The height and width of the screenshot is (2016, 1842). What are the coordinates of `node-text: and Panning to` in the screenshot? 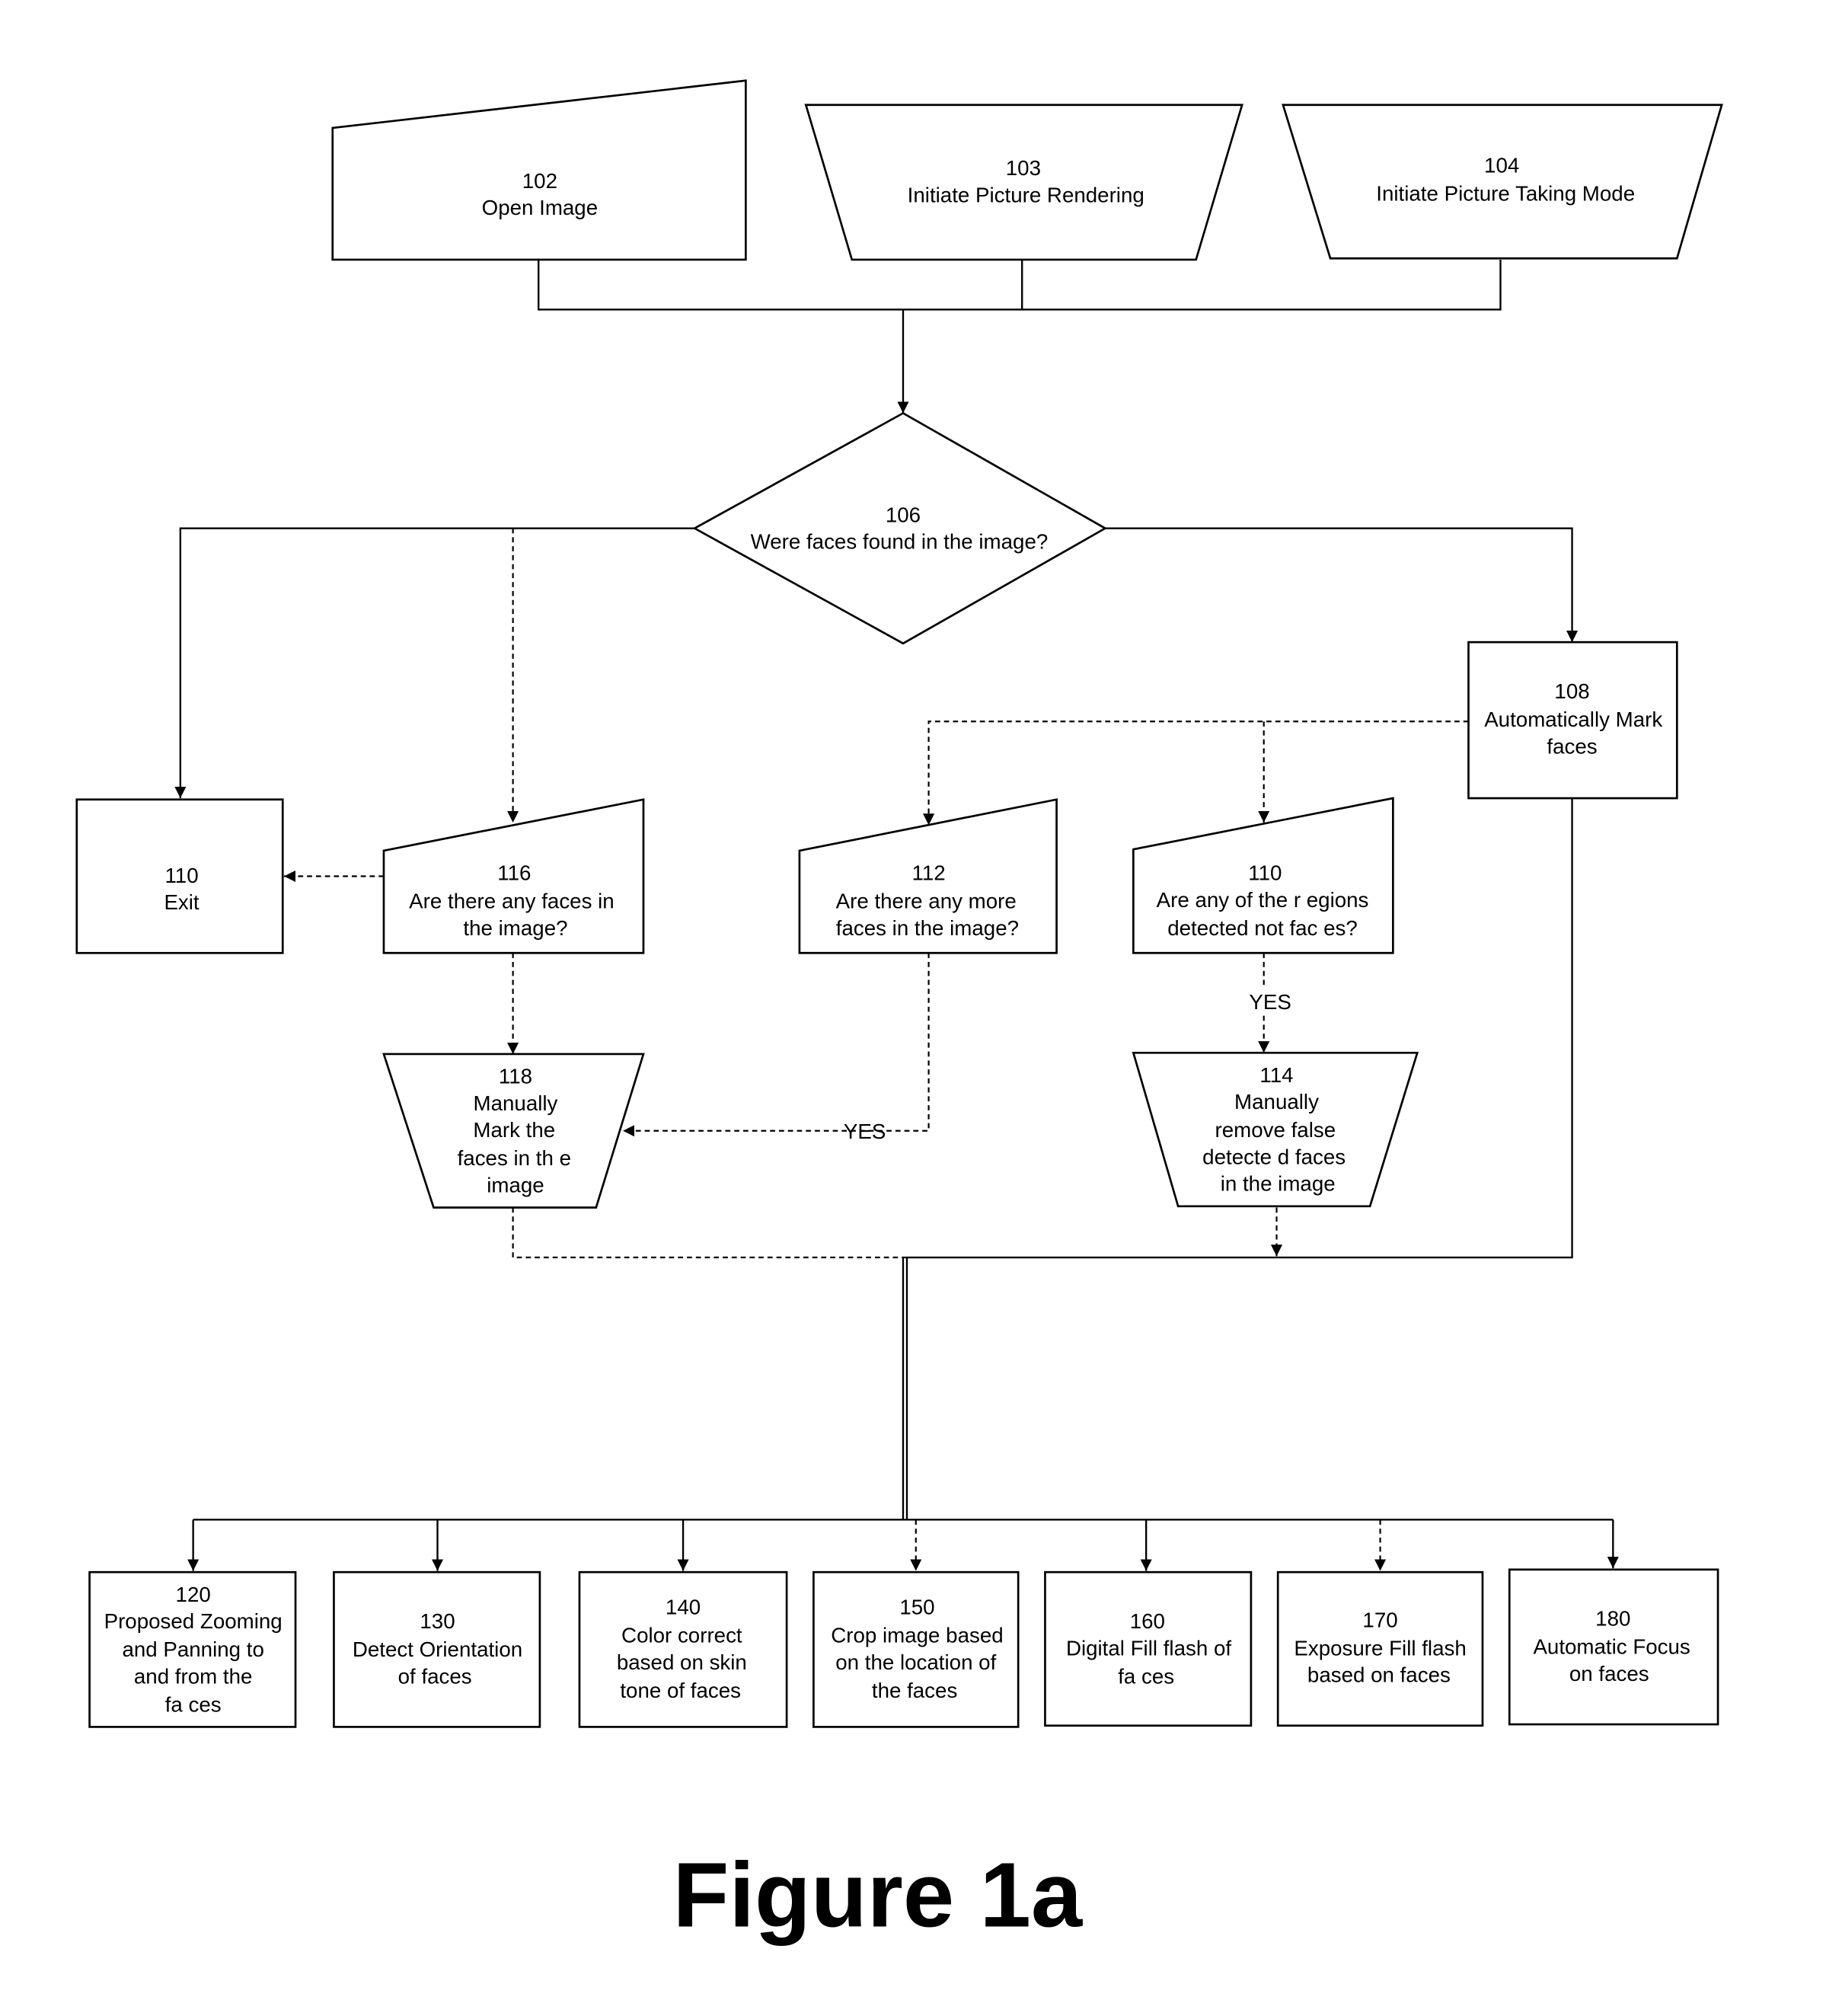 It's located at (192, 1649).